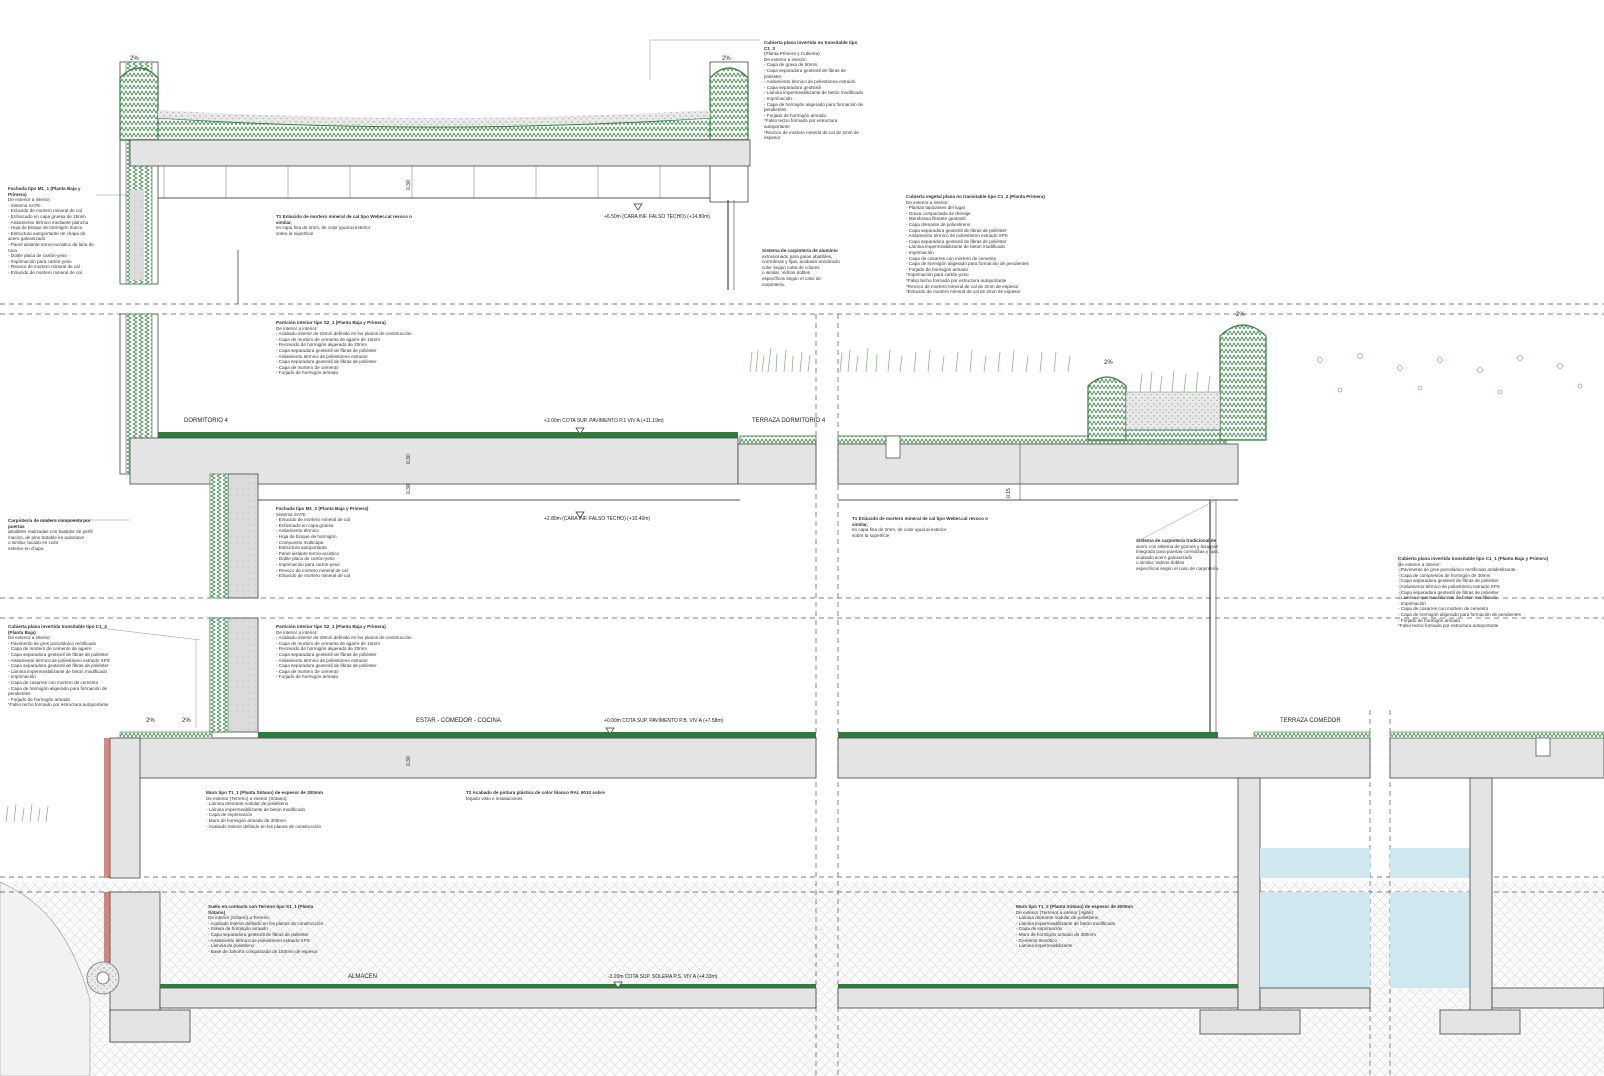 This screenshot has height=1076, width=1604. What do you see at coordinates (150, 721) in the screenshot?
I see `slope-5: 2%` at bounding box center [150, 721].